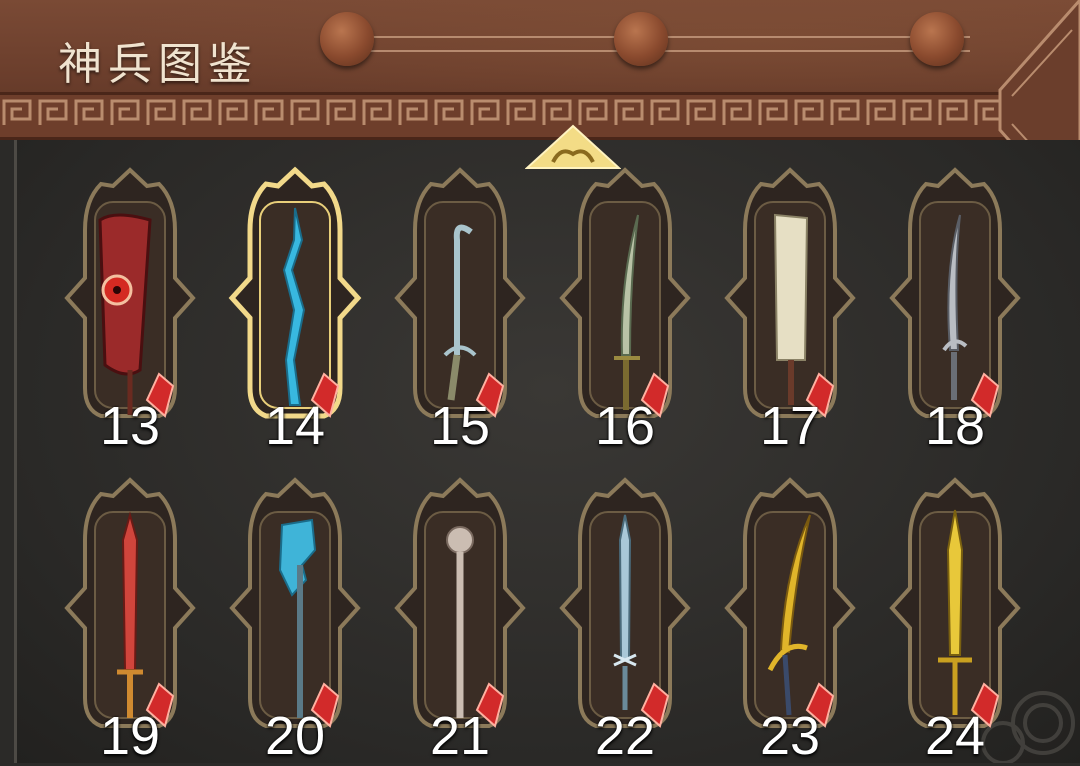 This screenshot has height=766, width=1080. I want to click on weapon-card: 13, so click(130, 308).